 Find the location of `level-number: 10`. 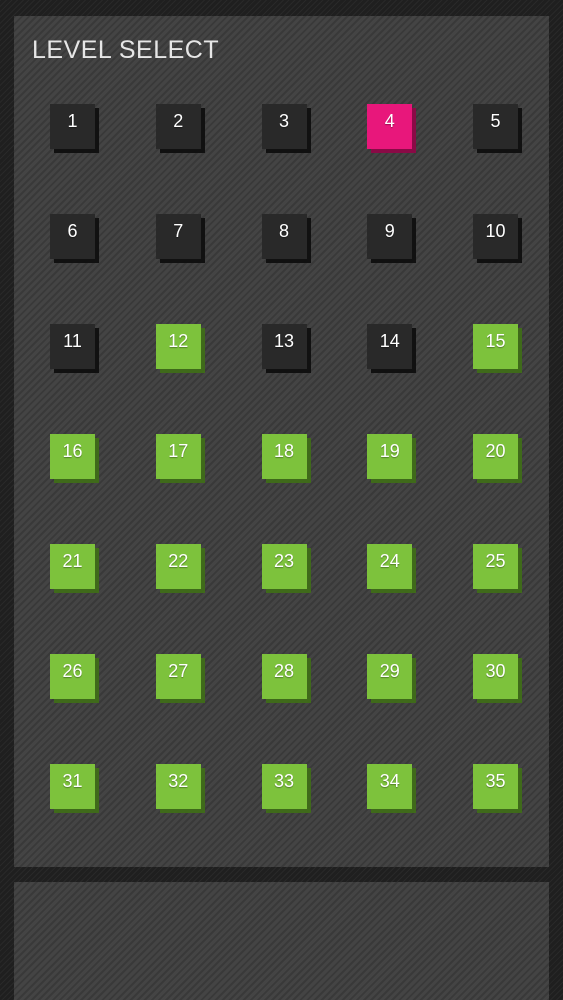

level-number: 10 is located at coordinates (495, 231).